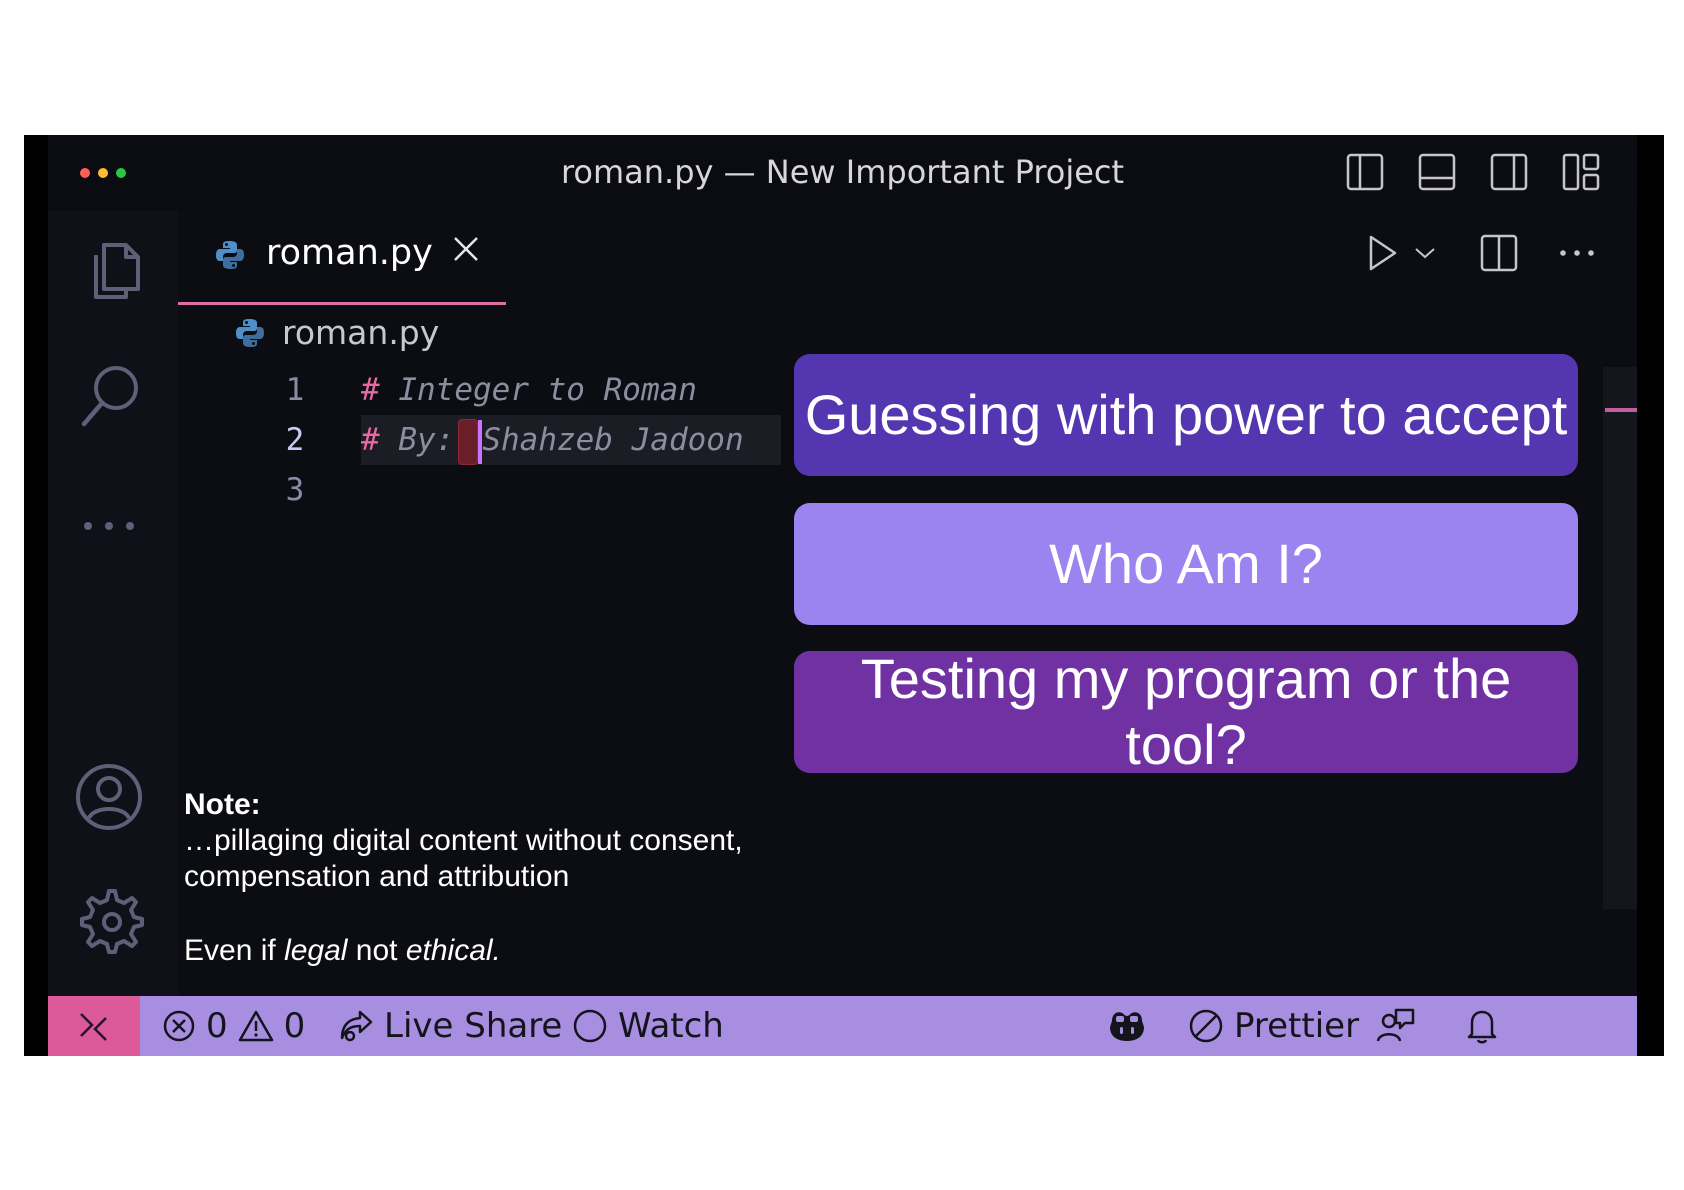 This screenshot has height=1190, width=1684. What do you see at coordinates (1473, 172) in the screenshot?
I see `layout-controls` at bounding box center [1473, 172].